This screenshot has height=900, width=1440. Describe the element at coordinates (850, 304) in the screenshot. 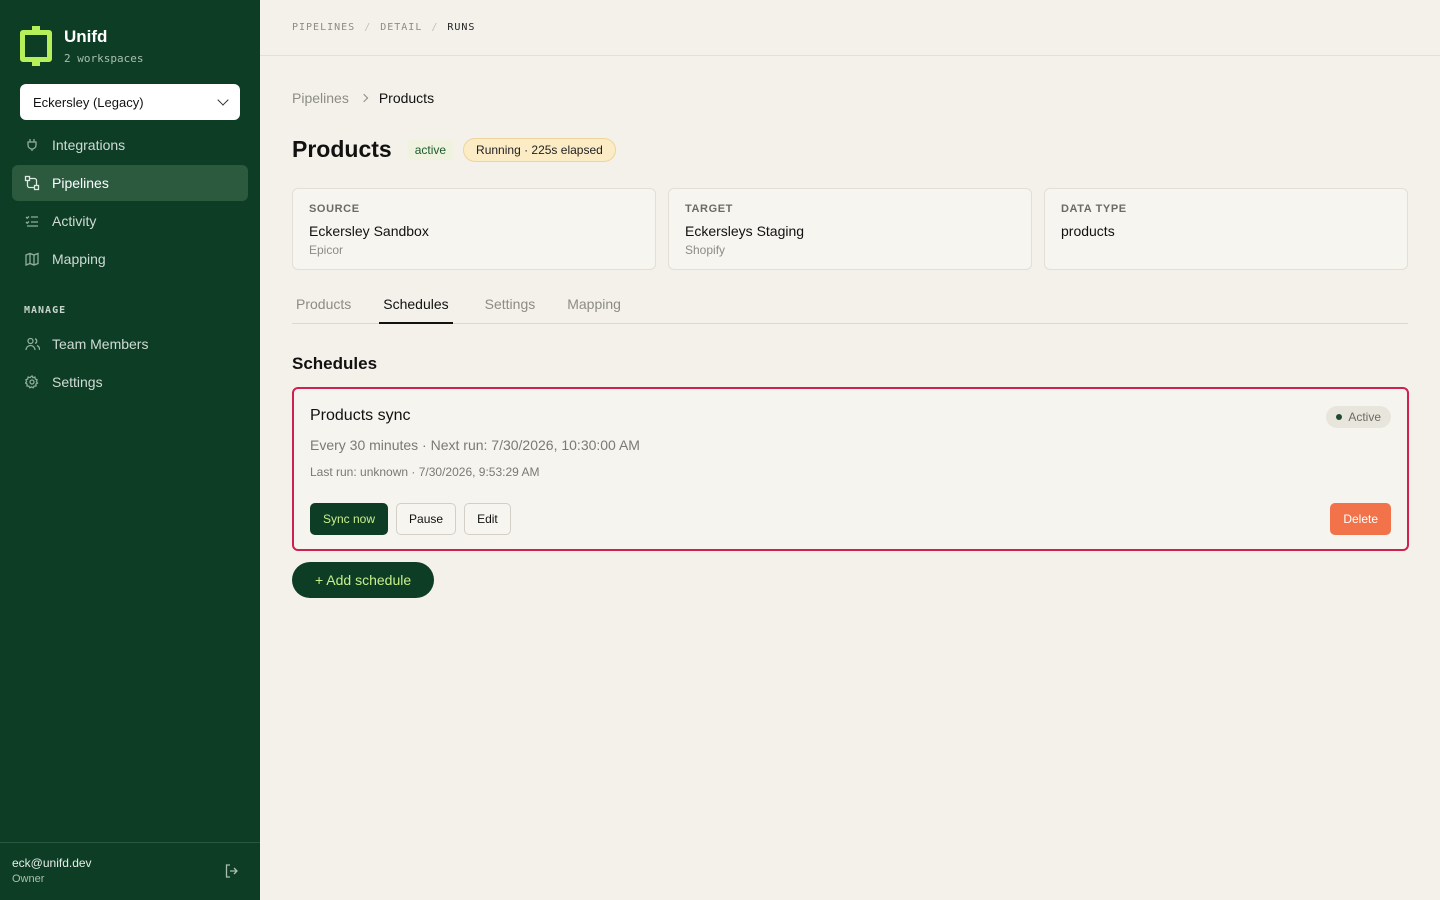

I see `tab-bar: Products Schedules Settings Mapping` at that location.